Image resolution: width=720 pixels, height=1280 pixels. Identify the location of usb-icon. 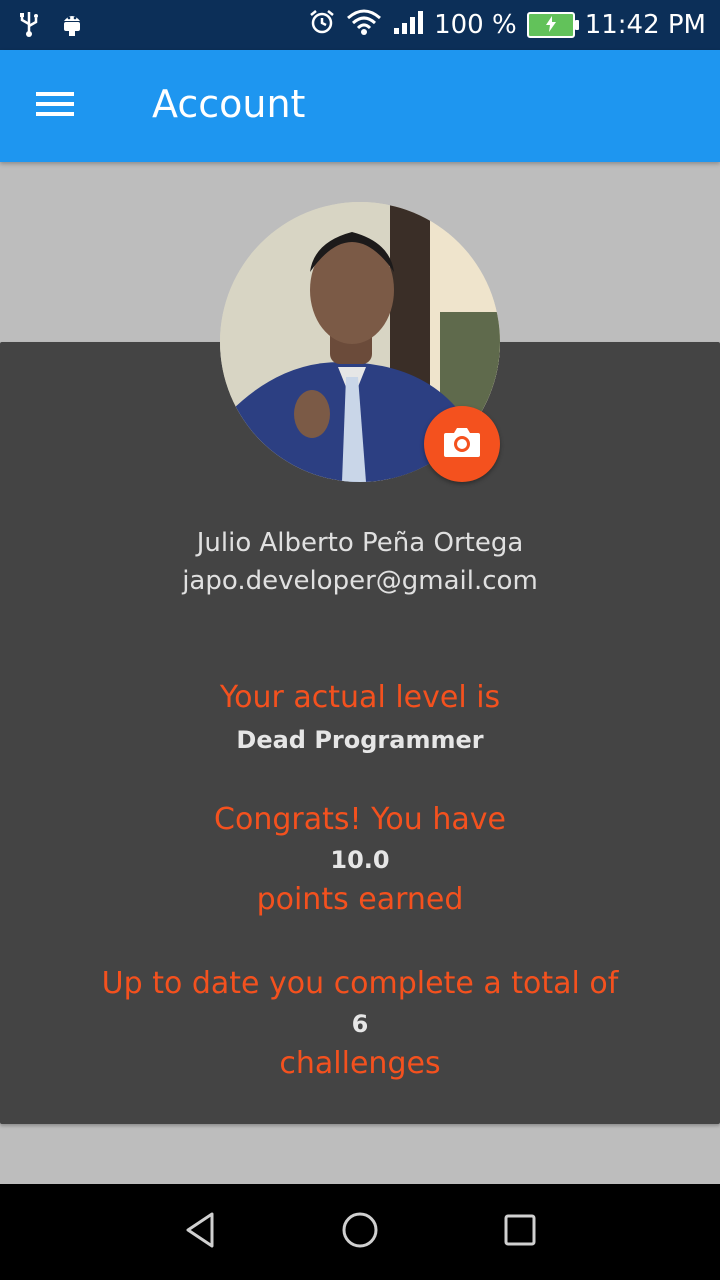
(29, 26).